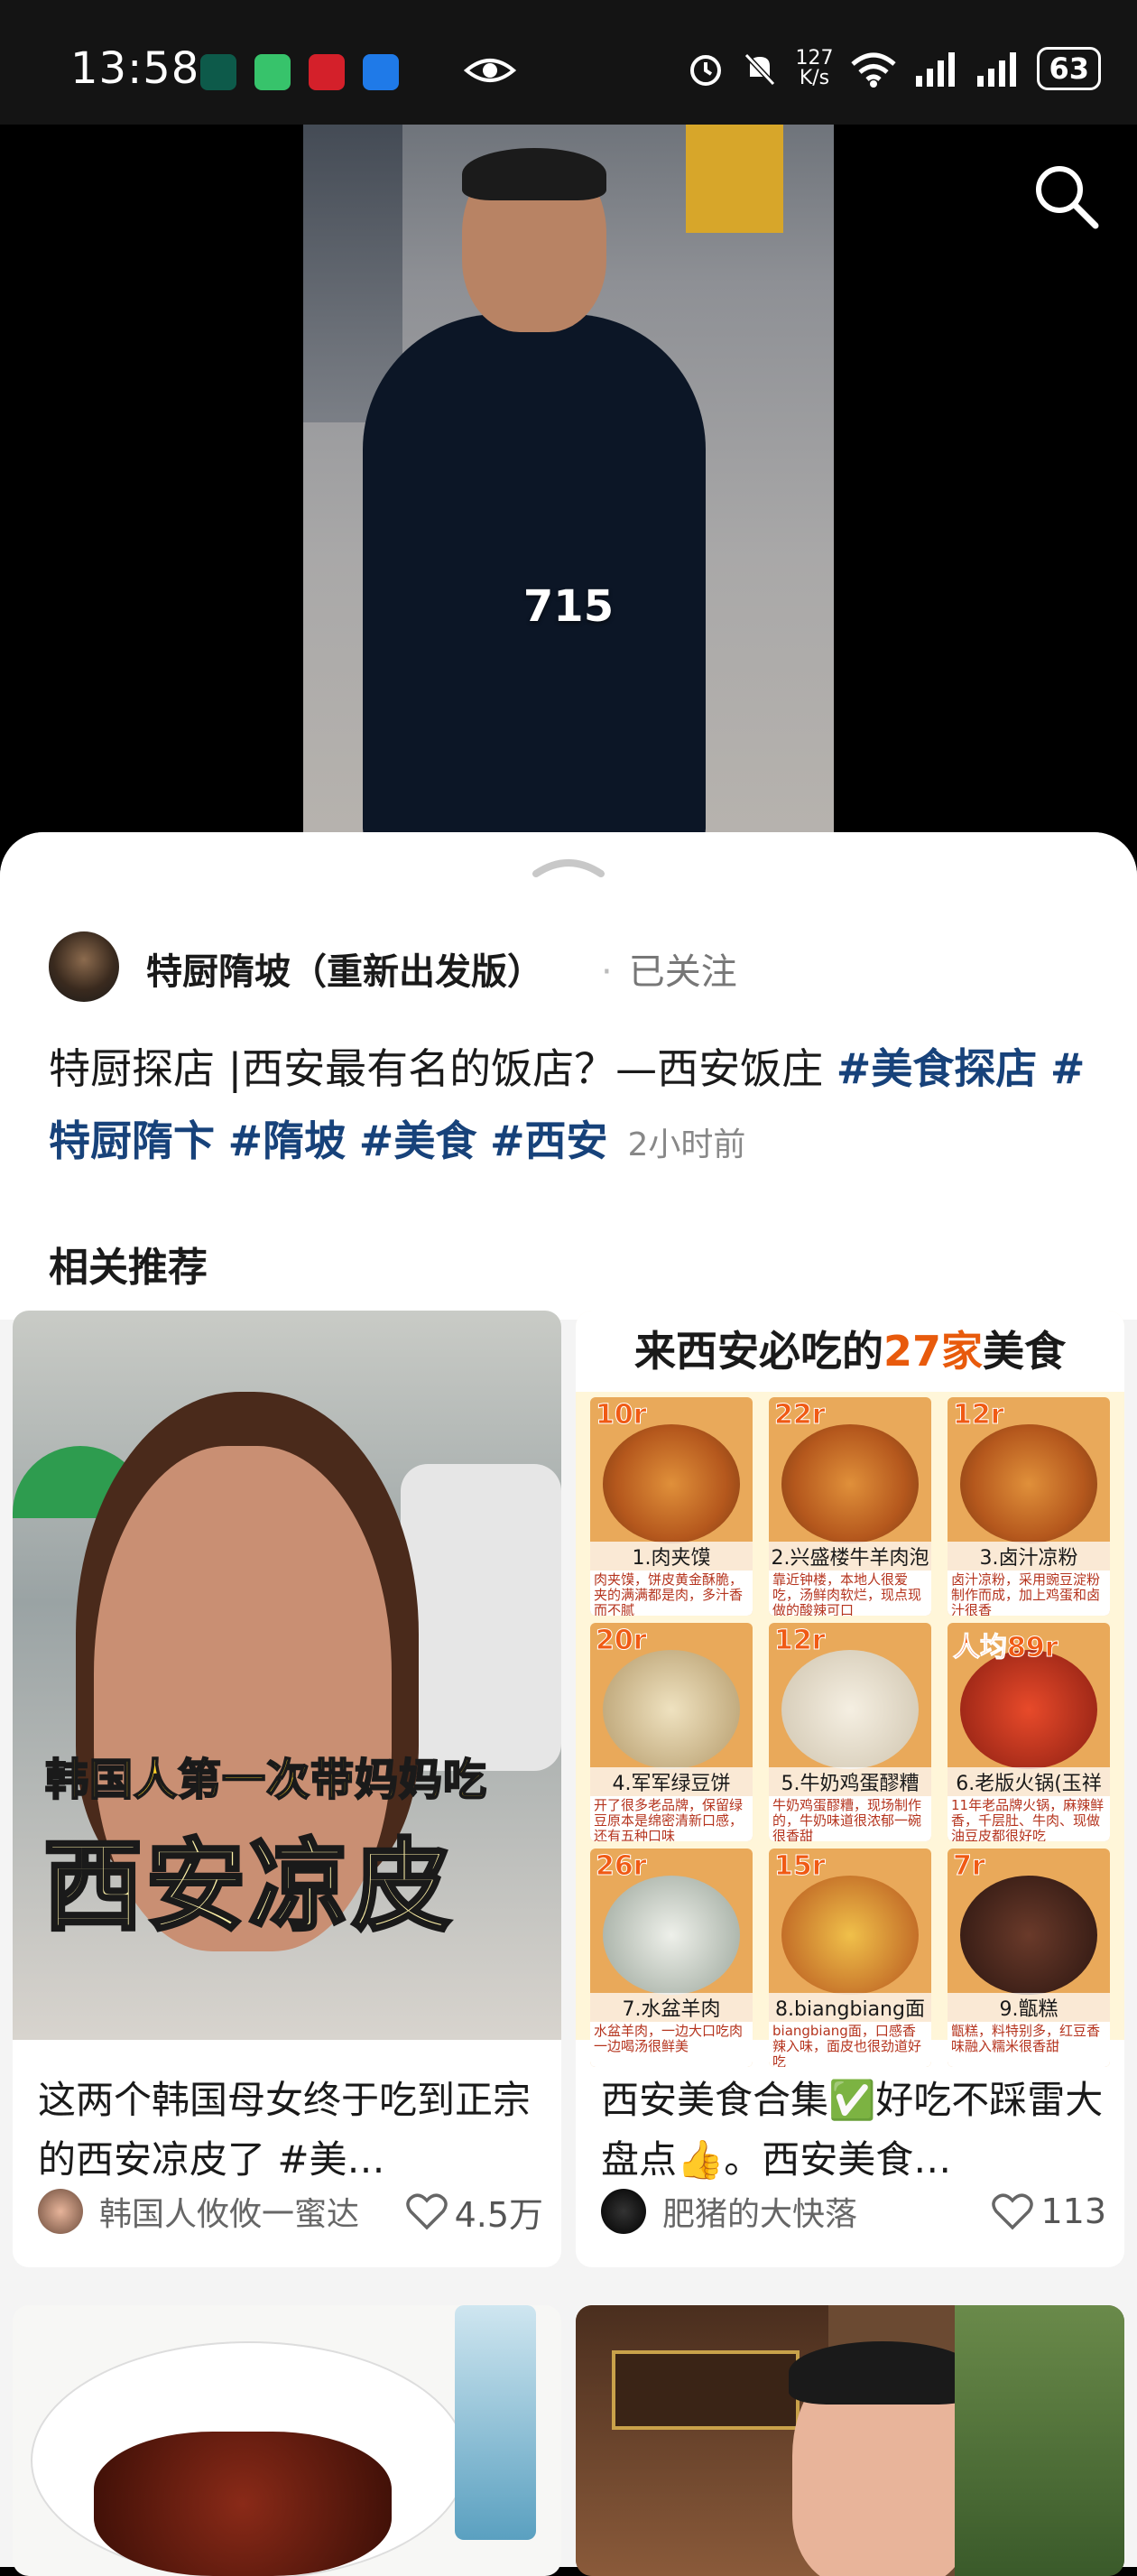 Image resolution: width=1137 pixels, height=2576 pixels. Describe the element at coordinates (1069, 68) in the screenshot. I see `battery-indicator: 63` at that location.